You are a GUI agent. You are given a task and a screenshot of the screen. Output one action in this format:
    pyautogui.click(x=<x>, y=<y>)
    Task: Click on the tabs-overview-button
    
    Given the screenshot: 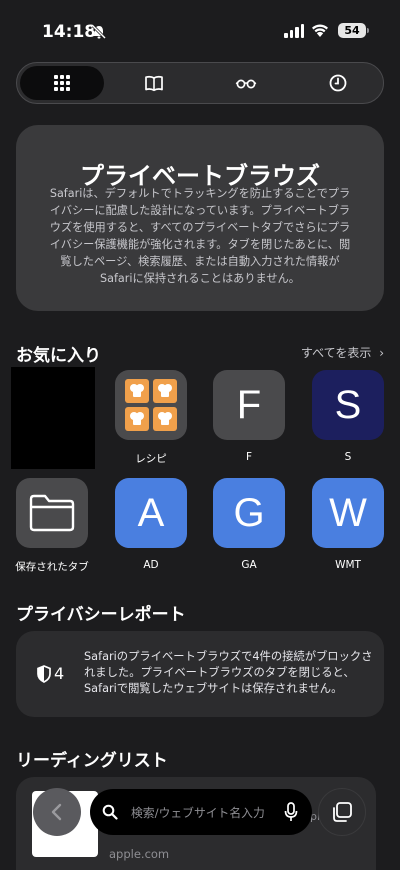 What is the action you would take?
    pyautogui.click(x=342, y=812)
    